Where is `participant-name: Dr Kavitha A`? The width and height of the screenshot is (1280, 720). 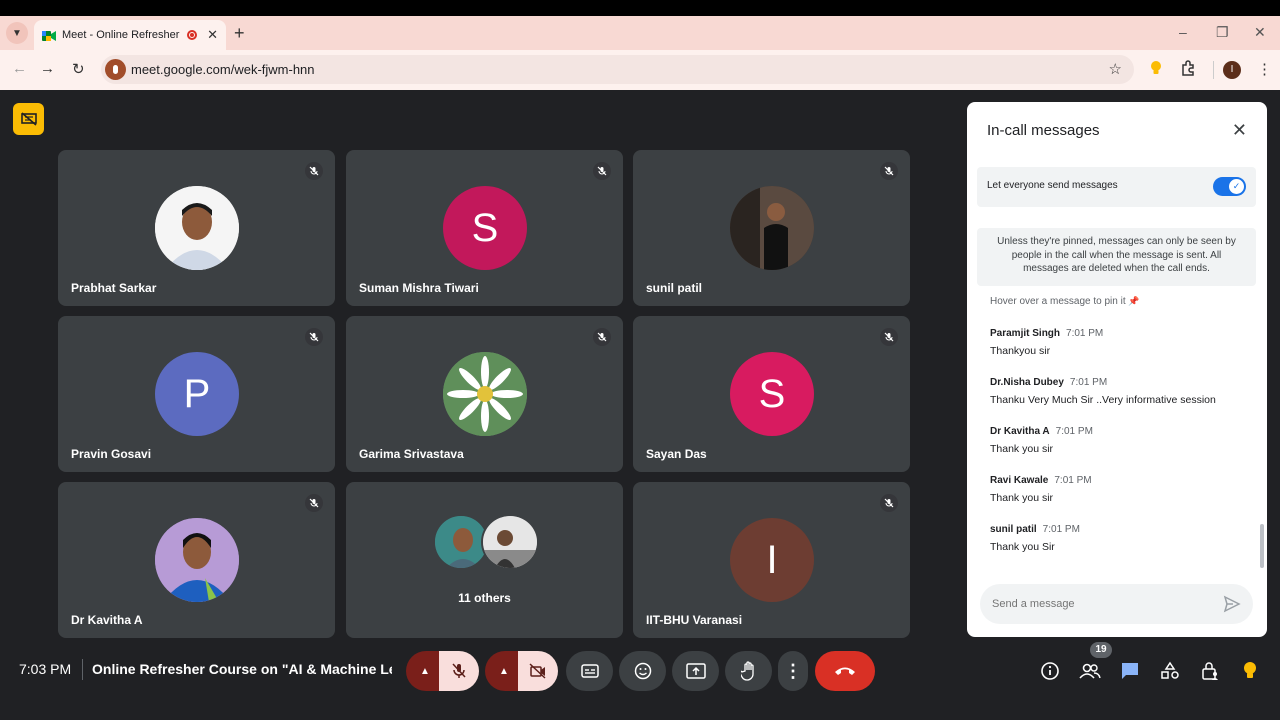
participant-name: Dr Kavitha A is located at coordinates (107, 620).